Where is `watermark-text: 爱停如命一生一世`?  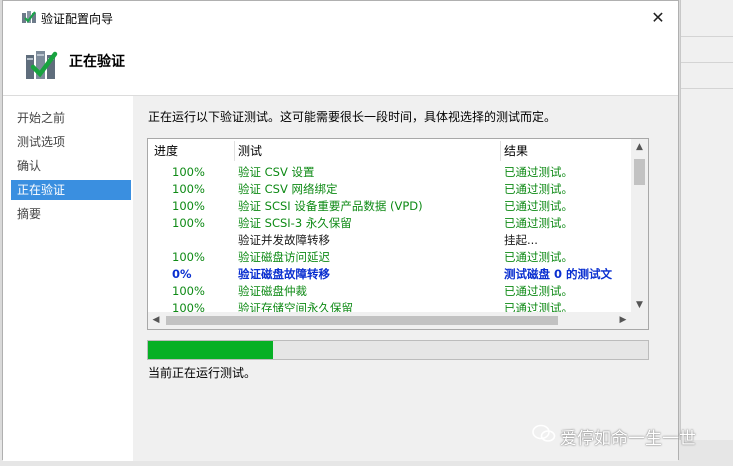
watermark-text: 爱停如命一生一世 is located at coordinates (628, 439).